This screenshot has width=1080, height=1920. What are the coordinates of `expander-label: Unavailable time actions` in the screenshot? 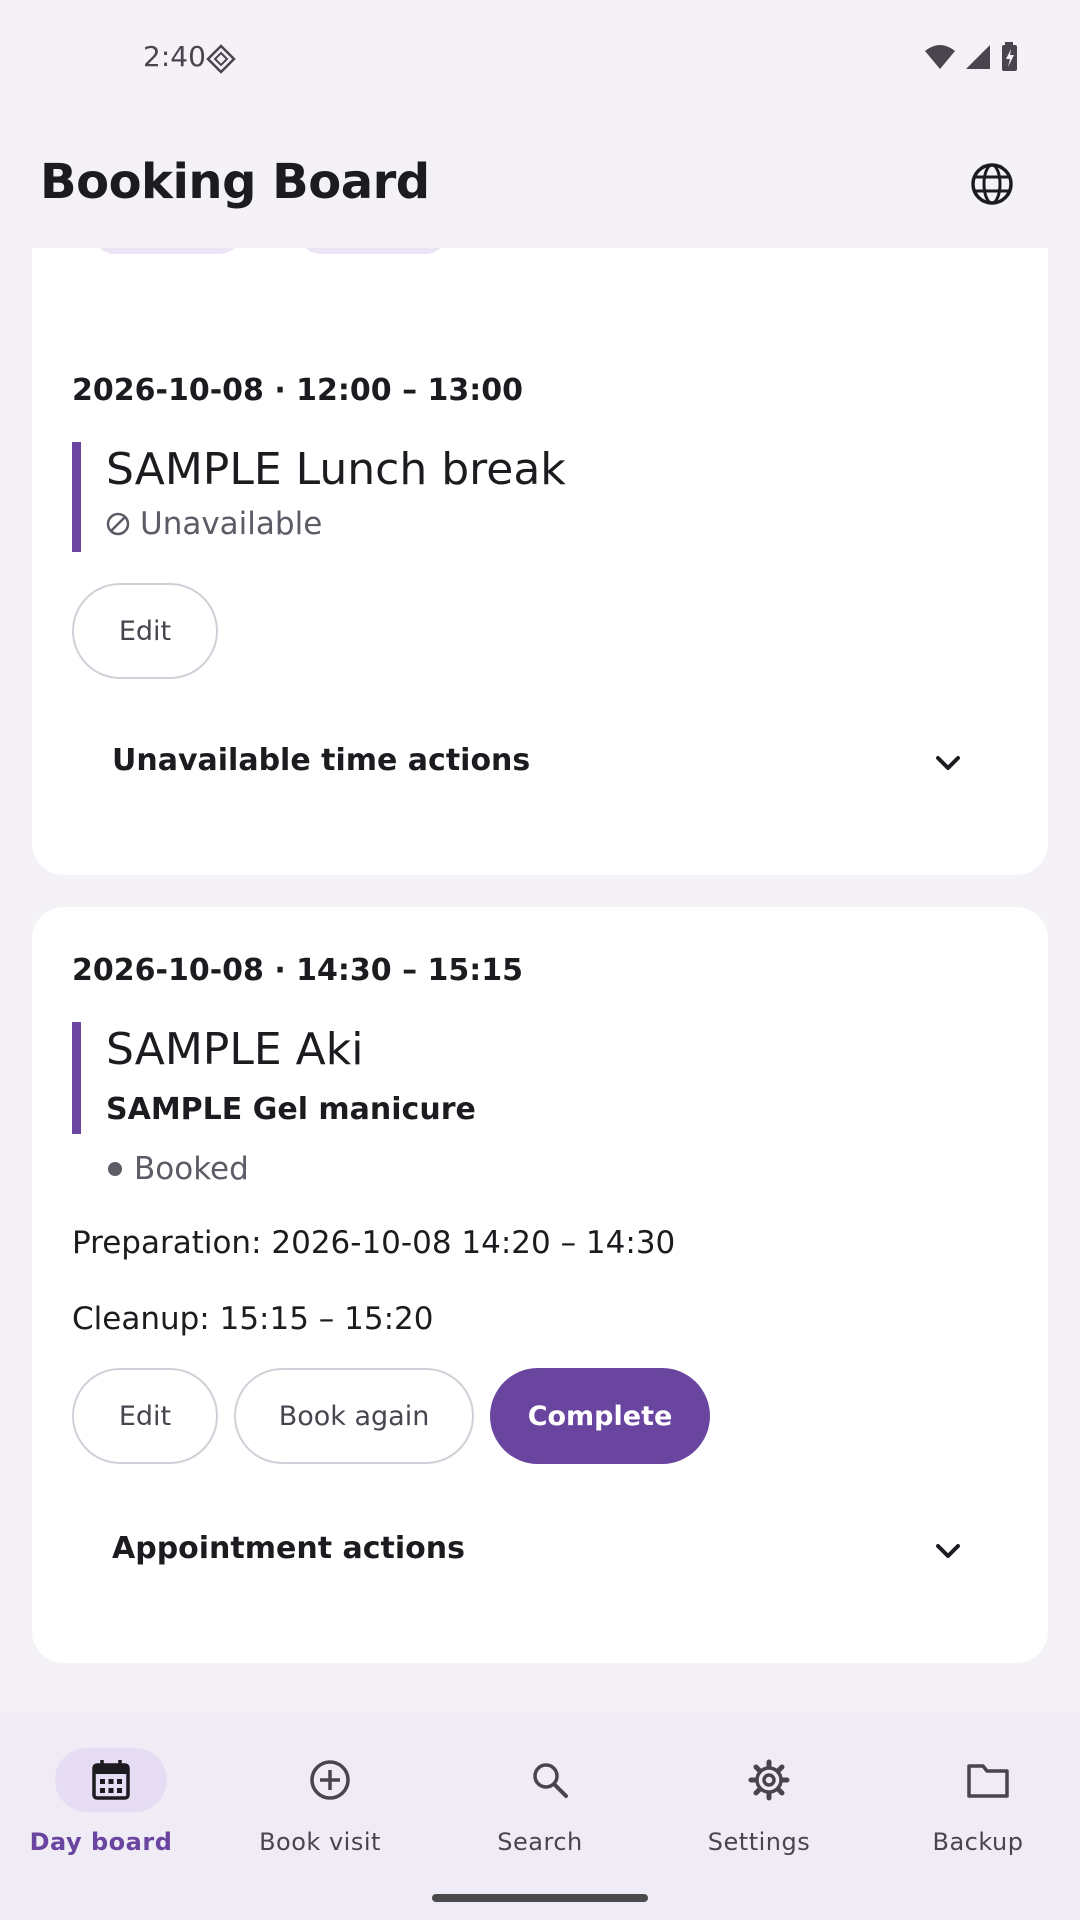 It's located at (321, 760).